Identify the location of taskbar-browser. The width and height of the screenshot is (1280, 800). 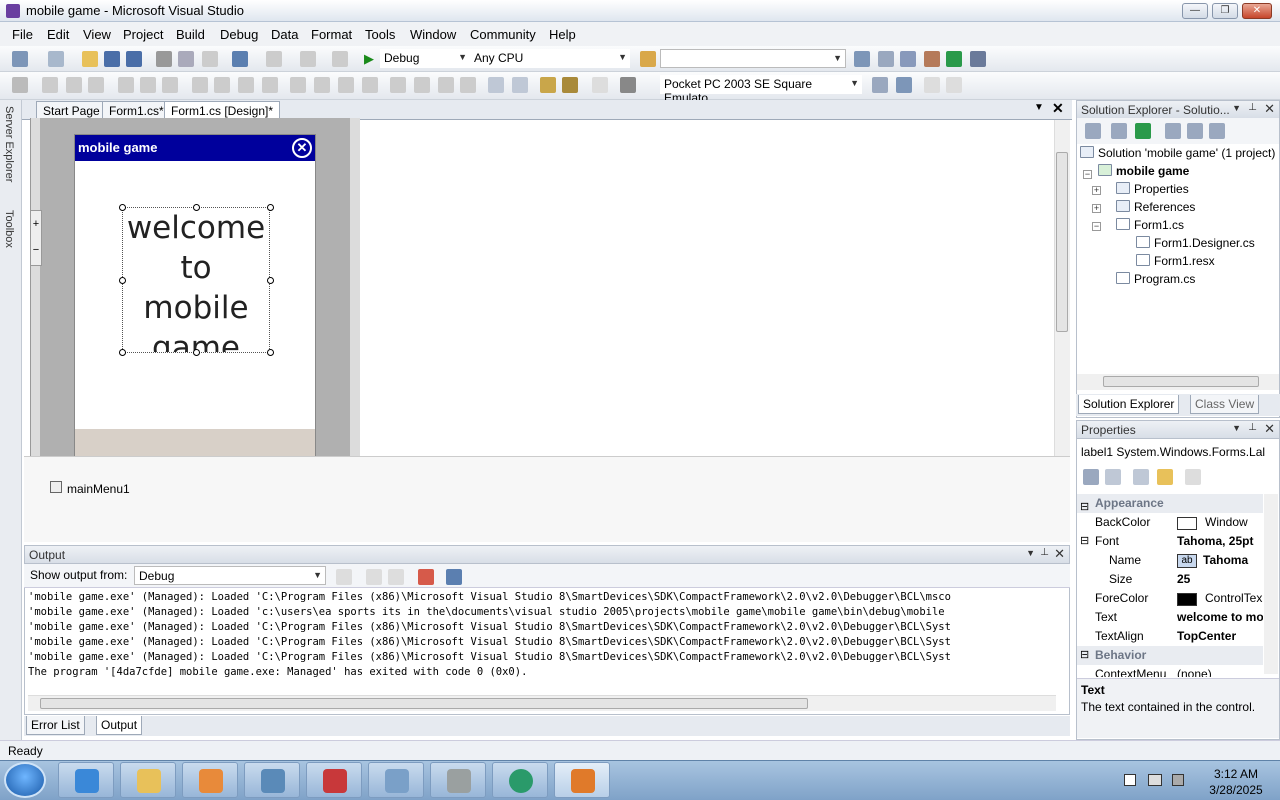
(520, 780).